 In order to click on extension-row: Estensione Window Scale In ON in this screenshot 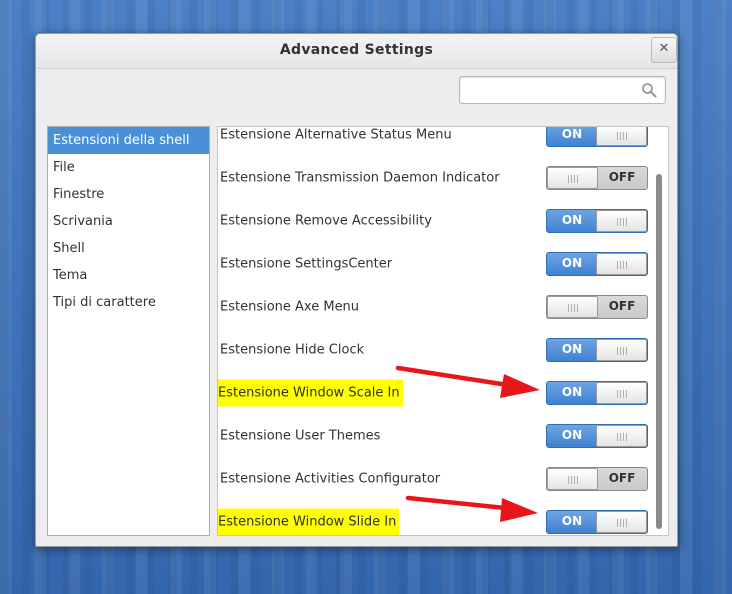, I will do `click(438, 392)`.